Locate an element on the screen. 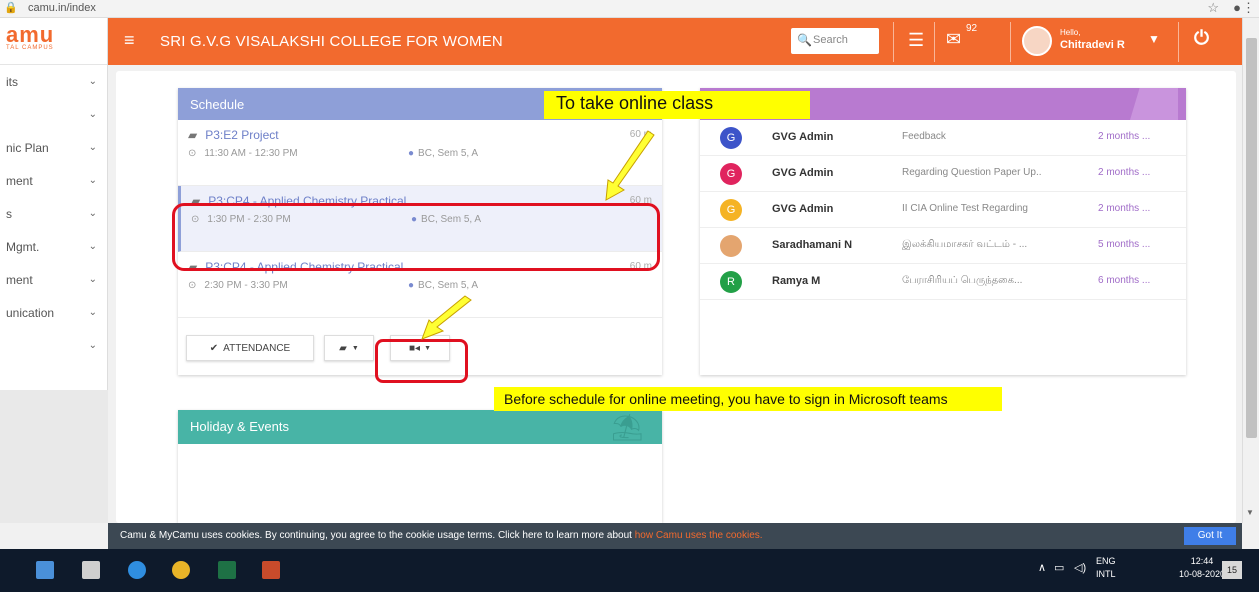 Image resolution: width=1259 pixels, height=592 pixels. holiday-events-title: Holiday & Events is located at coordinates (239, 426).